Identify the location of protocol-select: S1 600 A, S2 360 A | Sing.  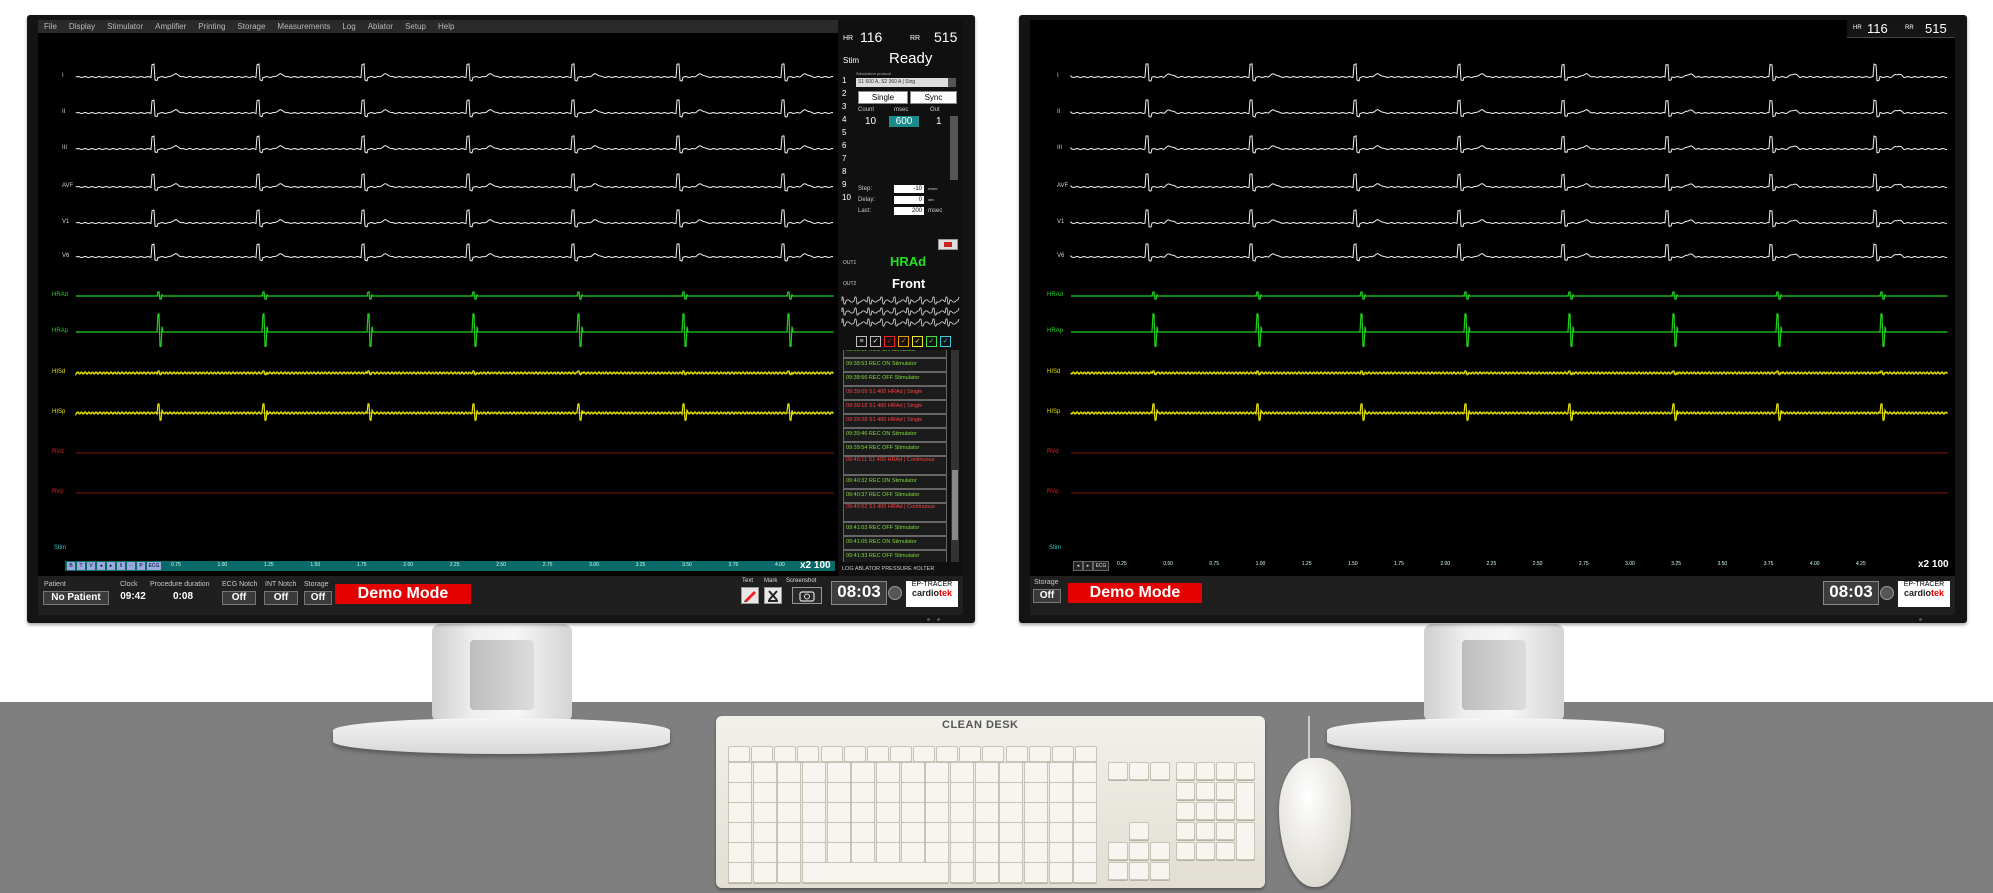
(902, 82).